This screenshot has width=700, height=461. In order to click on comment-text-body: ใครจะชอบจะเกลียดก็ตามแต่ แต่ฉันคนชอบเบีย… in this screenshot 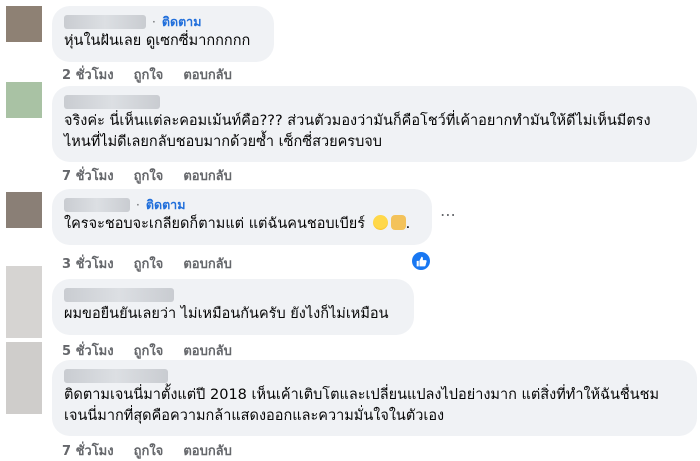, I will do `click(217, 224)`.